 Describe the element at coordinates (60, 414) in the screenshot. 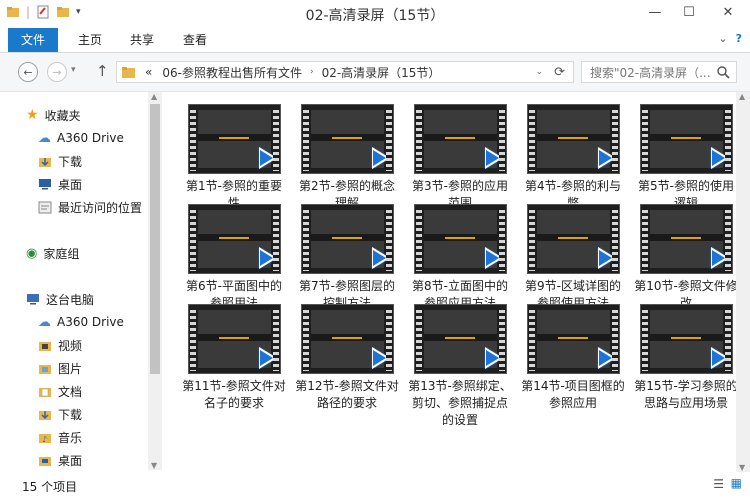

I see `sidebar-item-downloads-2: 下载` at that location.